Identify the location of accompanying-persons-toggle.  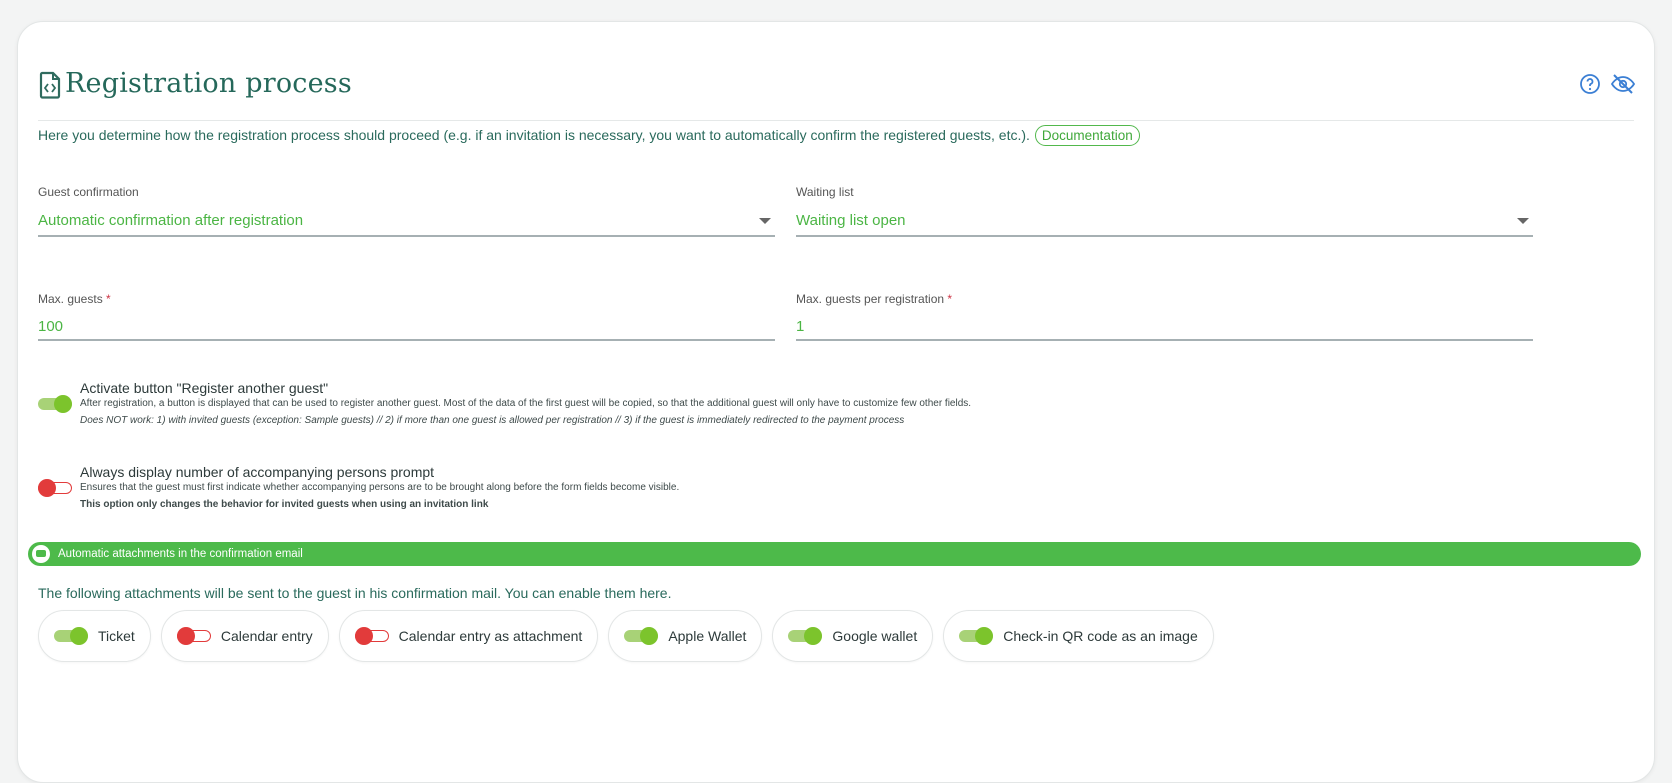
(55, 488).